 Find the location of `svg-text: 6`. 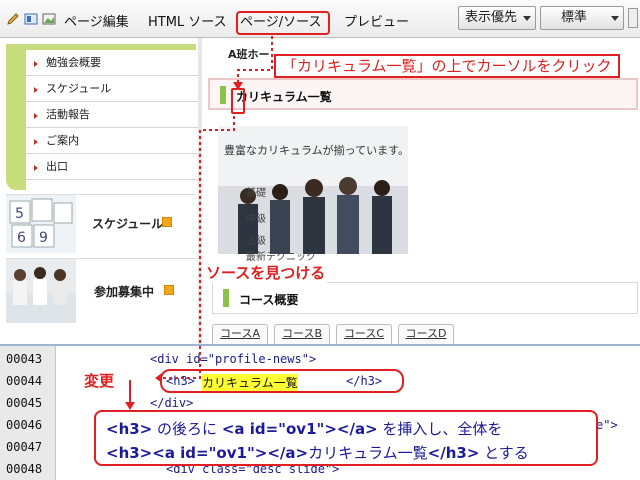

svg-text: 6 is located at coordinates (21, 238).